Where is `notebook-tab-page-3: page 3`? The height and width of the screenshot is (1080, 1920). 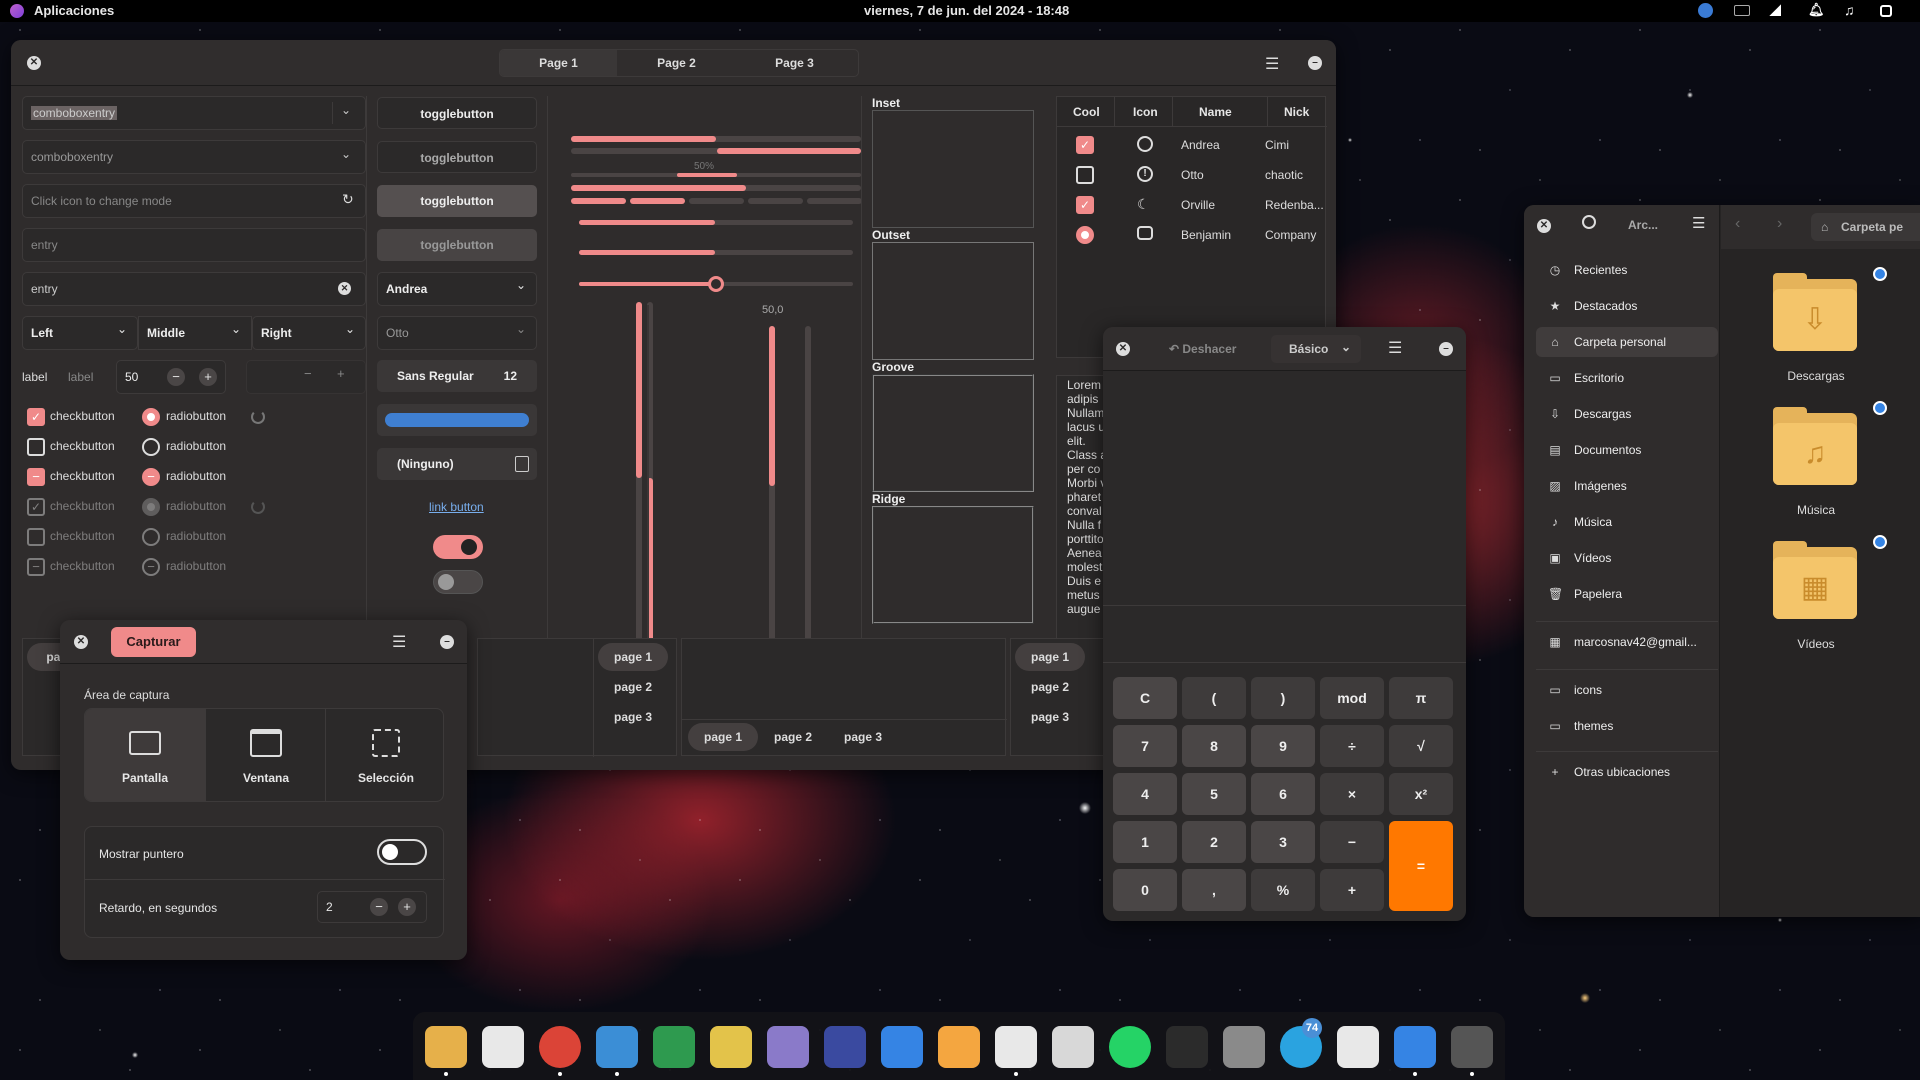 notebook-tab-page-3: page 3 is located at coordinates (863, 737).